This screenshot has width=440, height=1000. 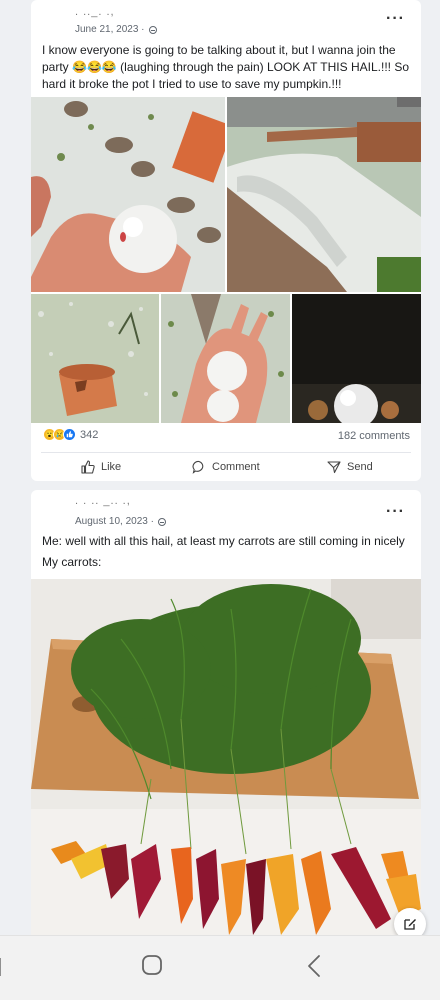 I want to click on like-icon, so click(x=88, y=467).